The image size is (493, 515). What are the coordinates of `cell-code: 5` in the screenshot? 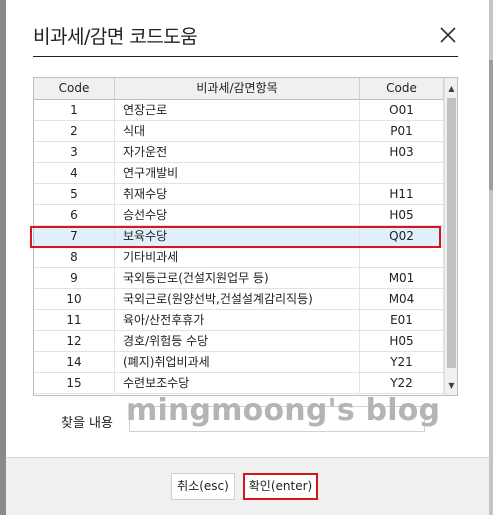 It's located at (74, 194).